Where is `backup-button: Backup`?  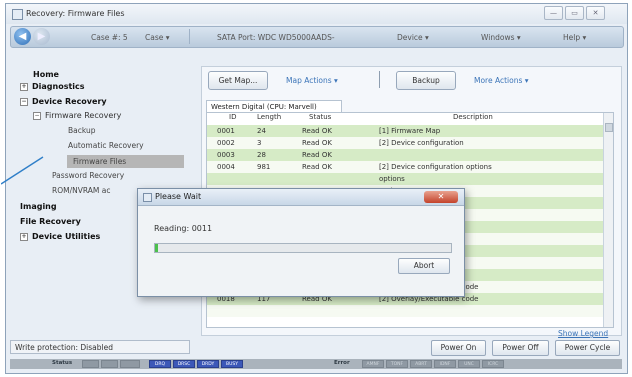 backup-button: Backup is located at coordinates (426, 80).